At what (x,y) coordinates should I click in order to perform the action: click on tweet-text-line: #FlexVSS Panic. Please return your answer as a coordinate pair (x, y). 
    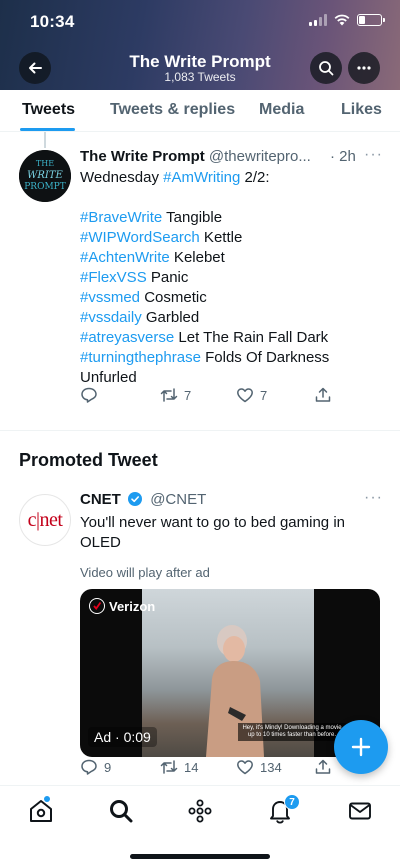
    Looking at the image, I should click on (230, 278).